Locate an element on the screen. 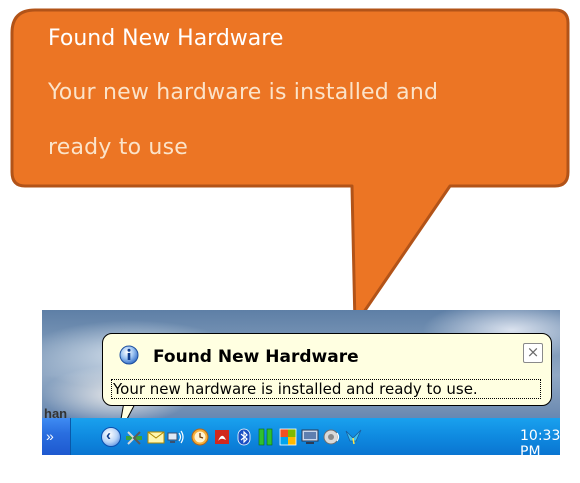  balloon-title: Found New Hardware is located at coordinates (256, 357).